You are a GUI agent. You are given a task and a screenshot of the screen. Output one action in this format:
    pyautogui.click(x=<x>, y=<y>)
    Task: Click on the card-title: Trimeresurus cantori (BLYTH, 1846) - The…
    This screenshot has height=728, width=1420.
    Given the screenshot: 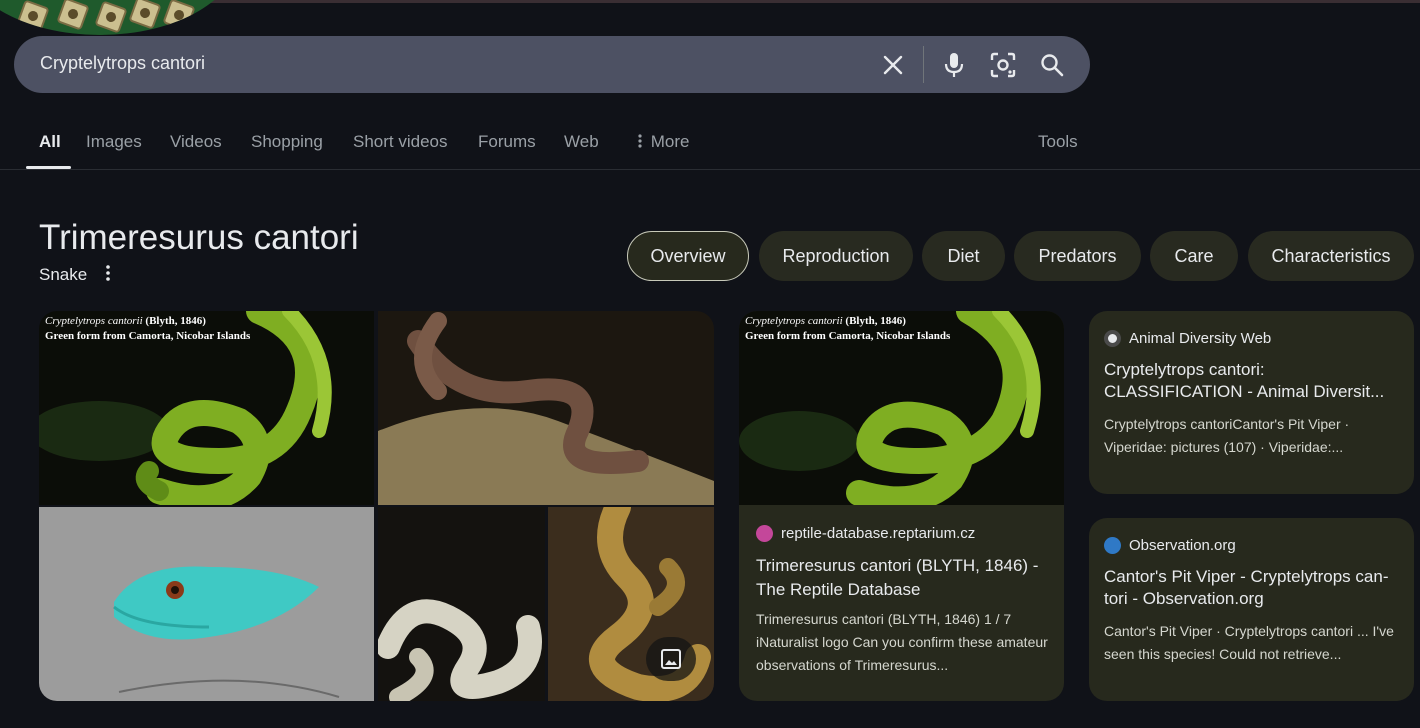 What is the action you would take?
    pyautogui.click(x=903, y=578)
    